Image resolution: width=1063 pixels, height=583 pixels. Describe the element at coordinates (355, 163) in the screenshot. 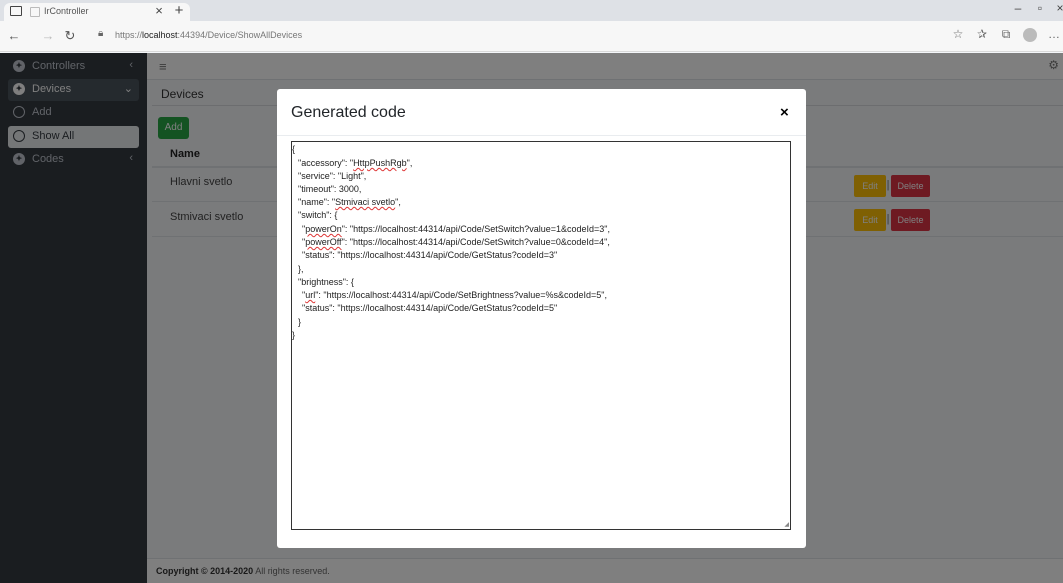

I see `code-line: "accessory": "HttpPushRgb",` at that location.